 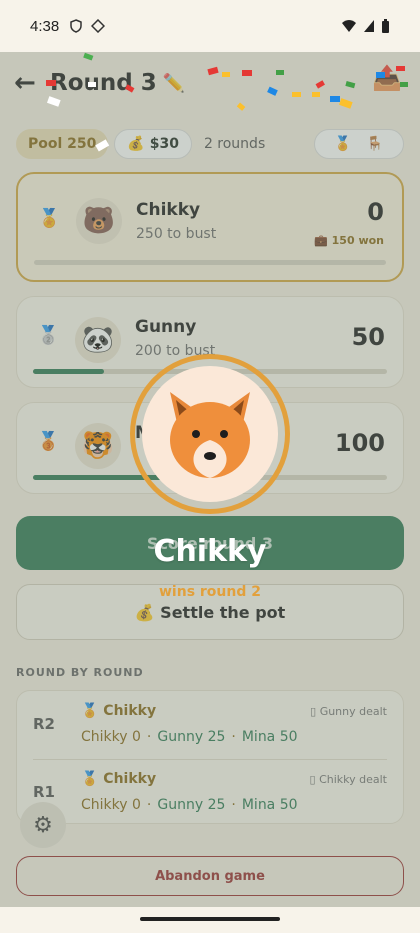 What do you see at coordinates (176, 234) in the screenshot?
I see `bust-remaining: 250 to bust` at bounding box center [176, 234].